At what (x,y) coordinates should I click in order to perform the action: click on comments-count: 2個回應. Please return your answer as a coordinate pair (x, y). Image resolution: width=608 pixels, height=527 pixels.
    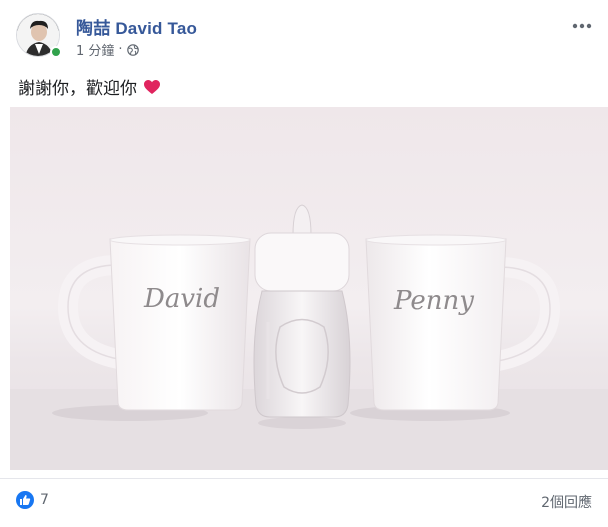
    Looking at the image, I should click on (566, 502).